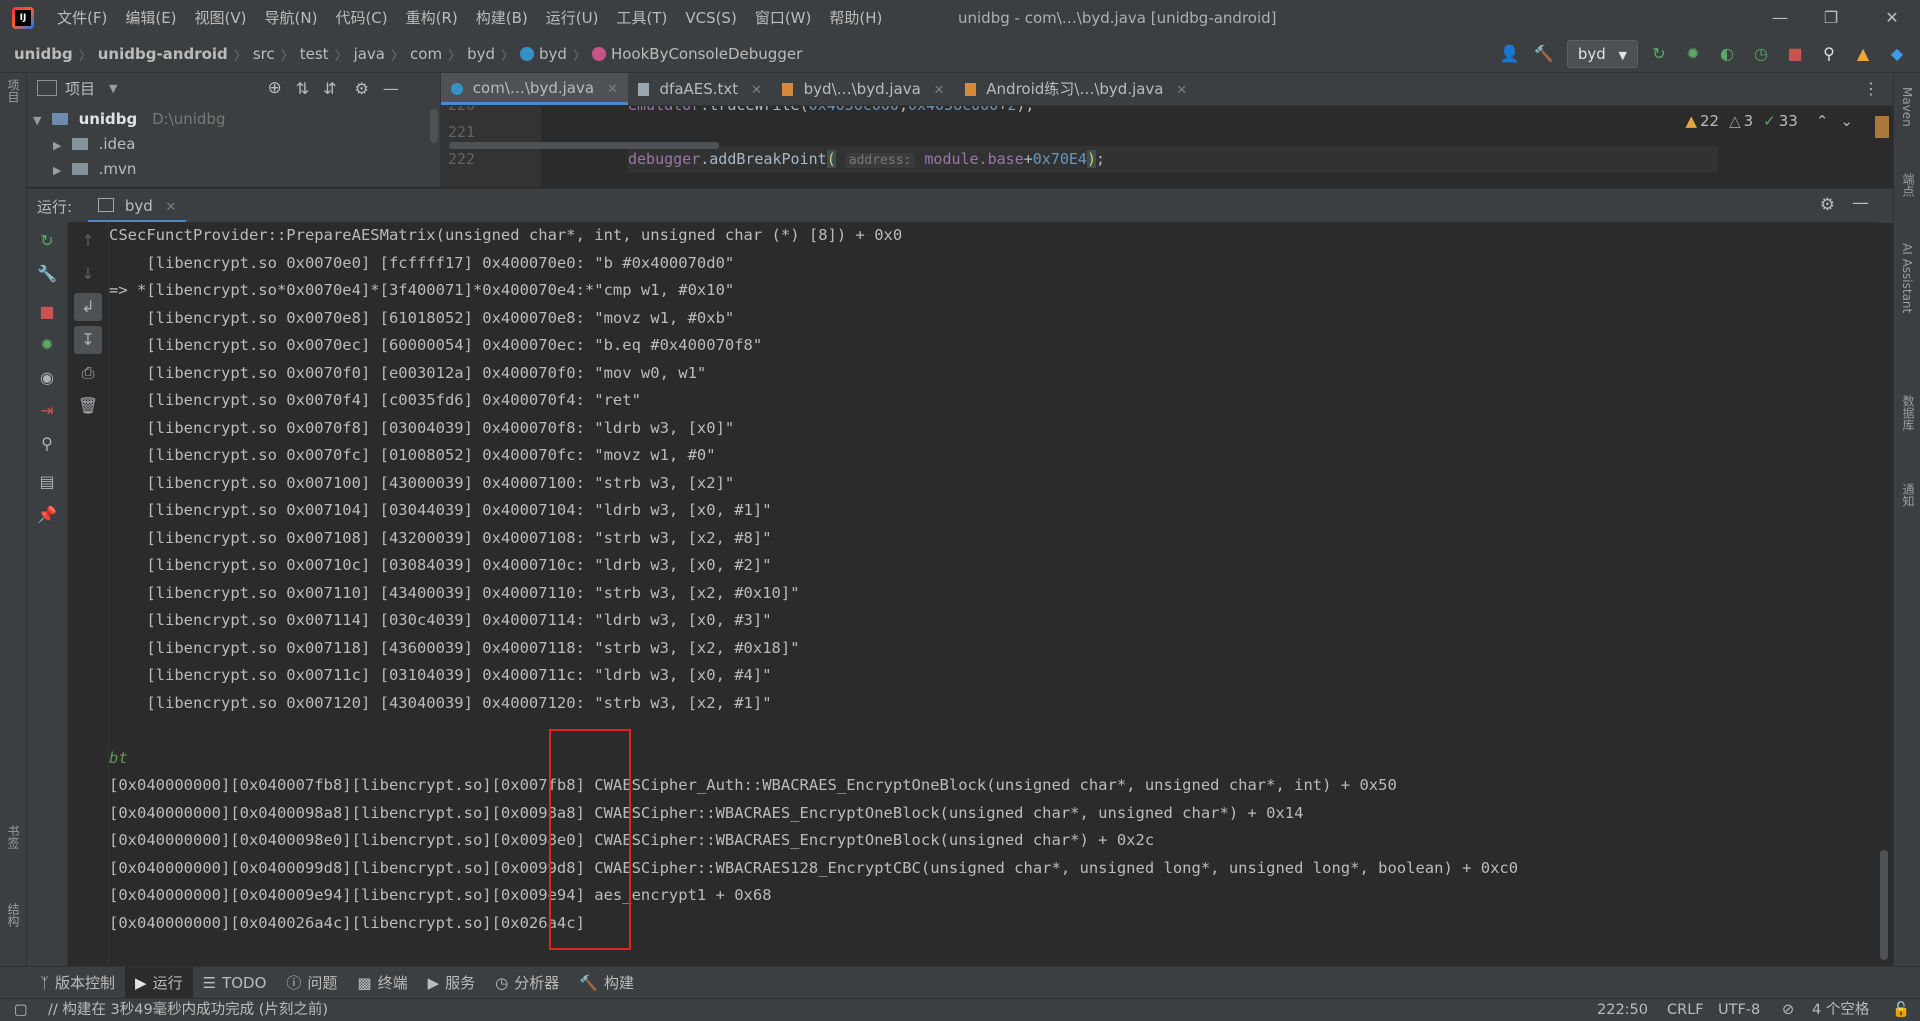 The width and height of the screenshot is (1920, 1021). Describe the element at coordinates (710, 18) in the screenshot. I see `menu-vcs: VCS(S)` at that location.